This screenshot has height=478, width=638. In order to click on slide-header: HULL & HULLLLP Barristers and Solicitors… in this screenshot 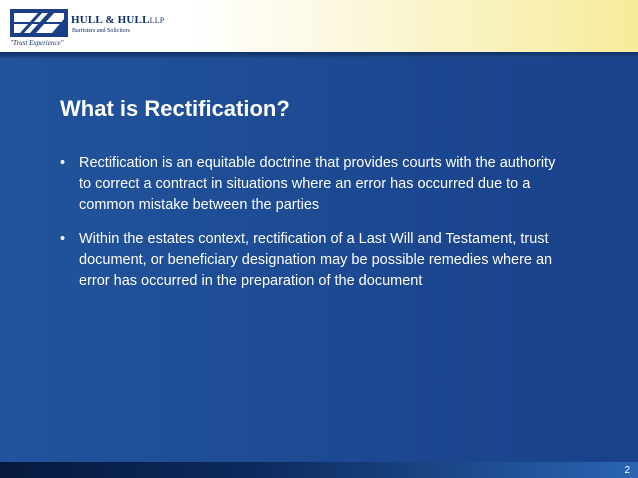, I will do `click(319, 26)`.